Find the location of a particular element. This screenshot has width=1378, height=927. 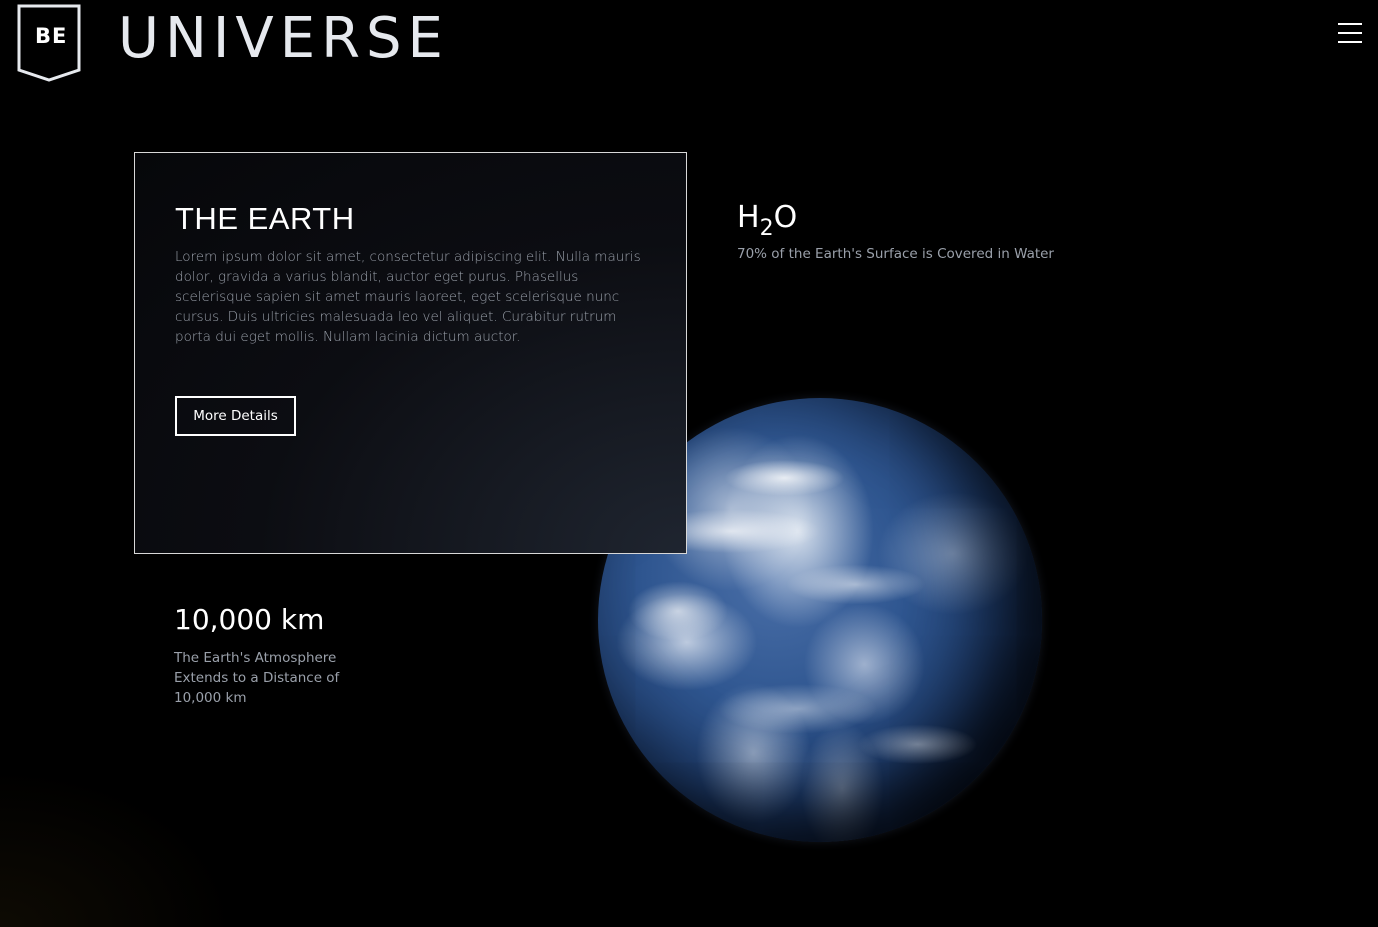

more-details-button: More Details is located at coordinates (235, 416).